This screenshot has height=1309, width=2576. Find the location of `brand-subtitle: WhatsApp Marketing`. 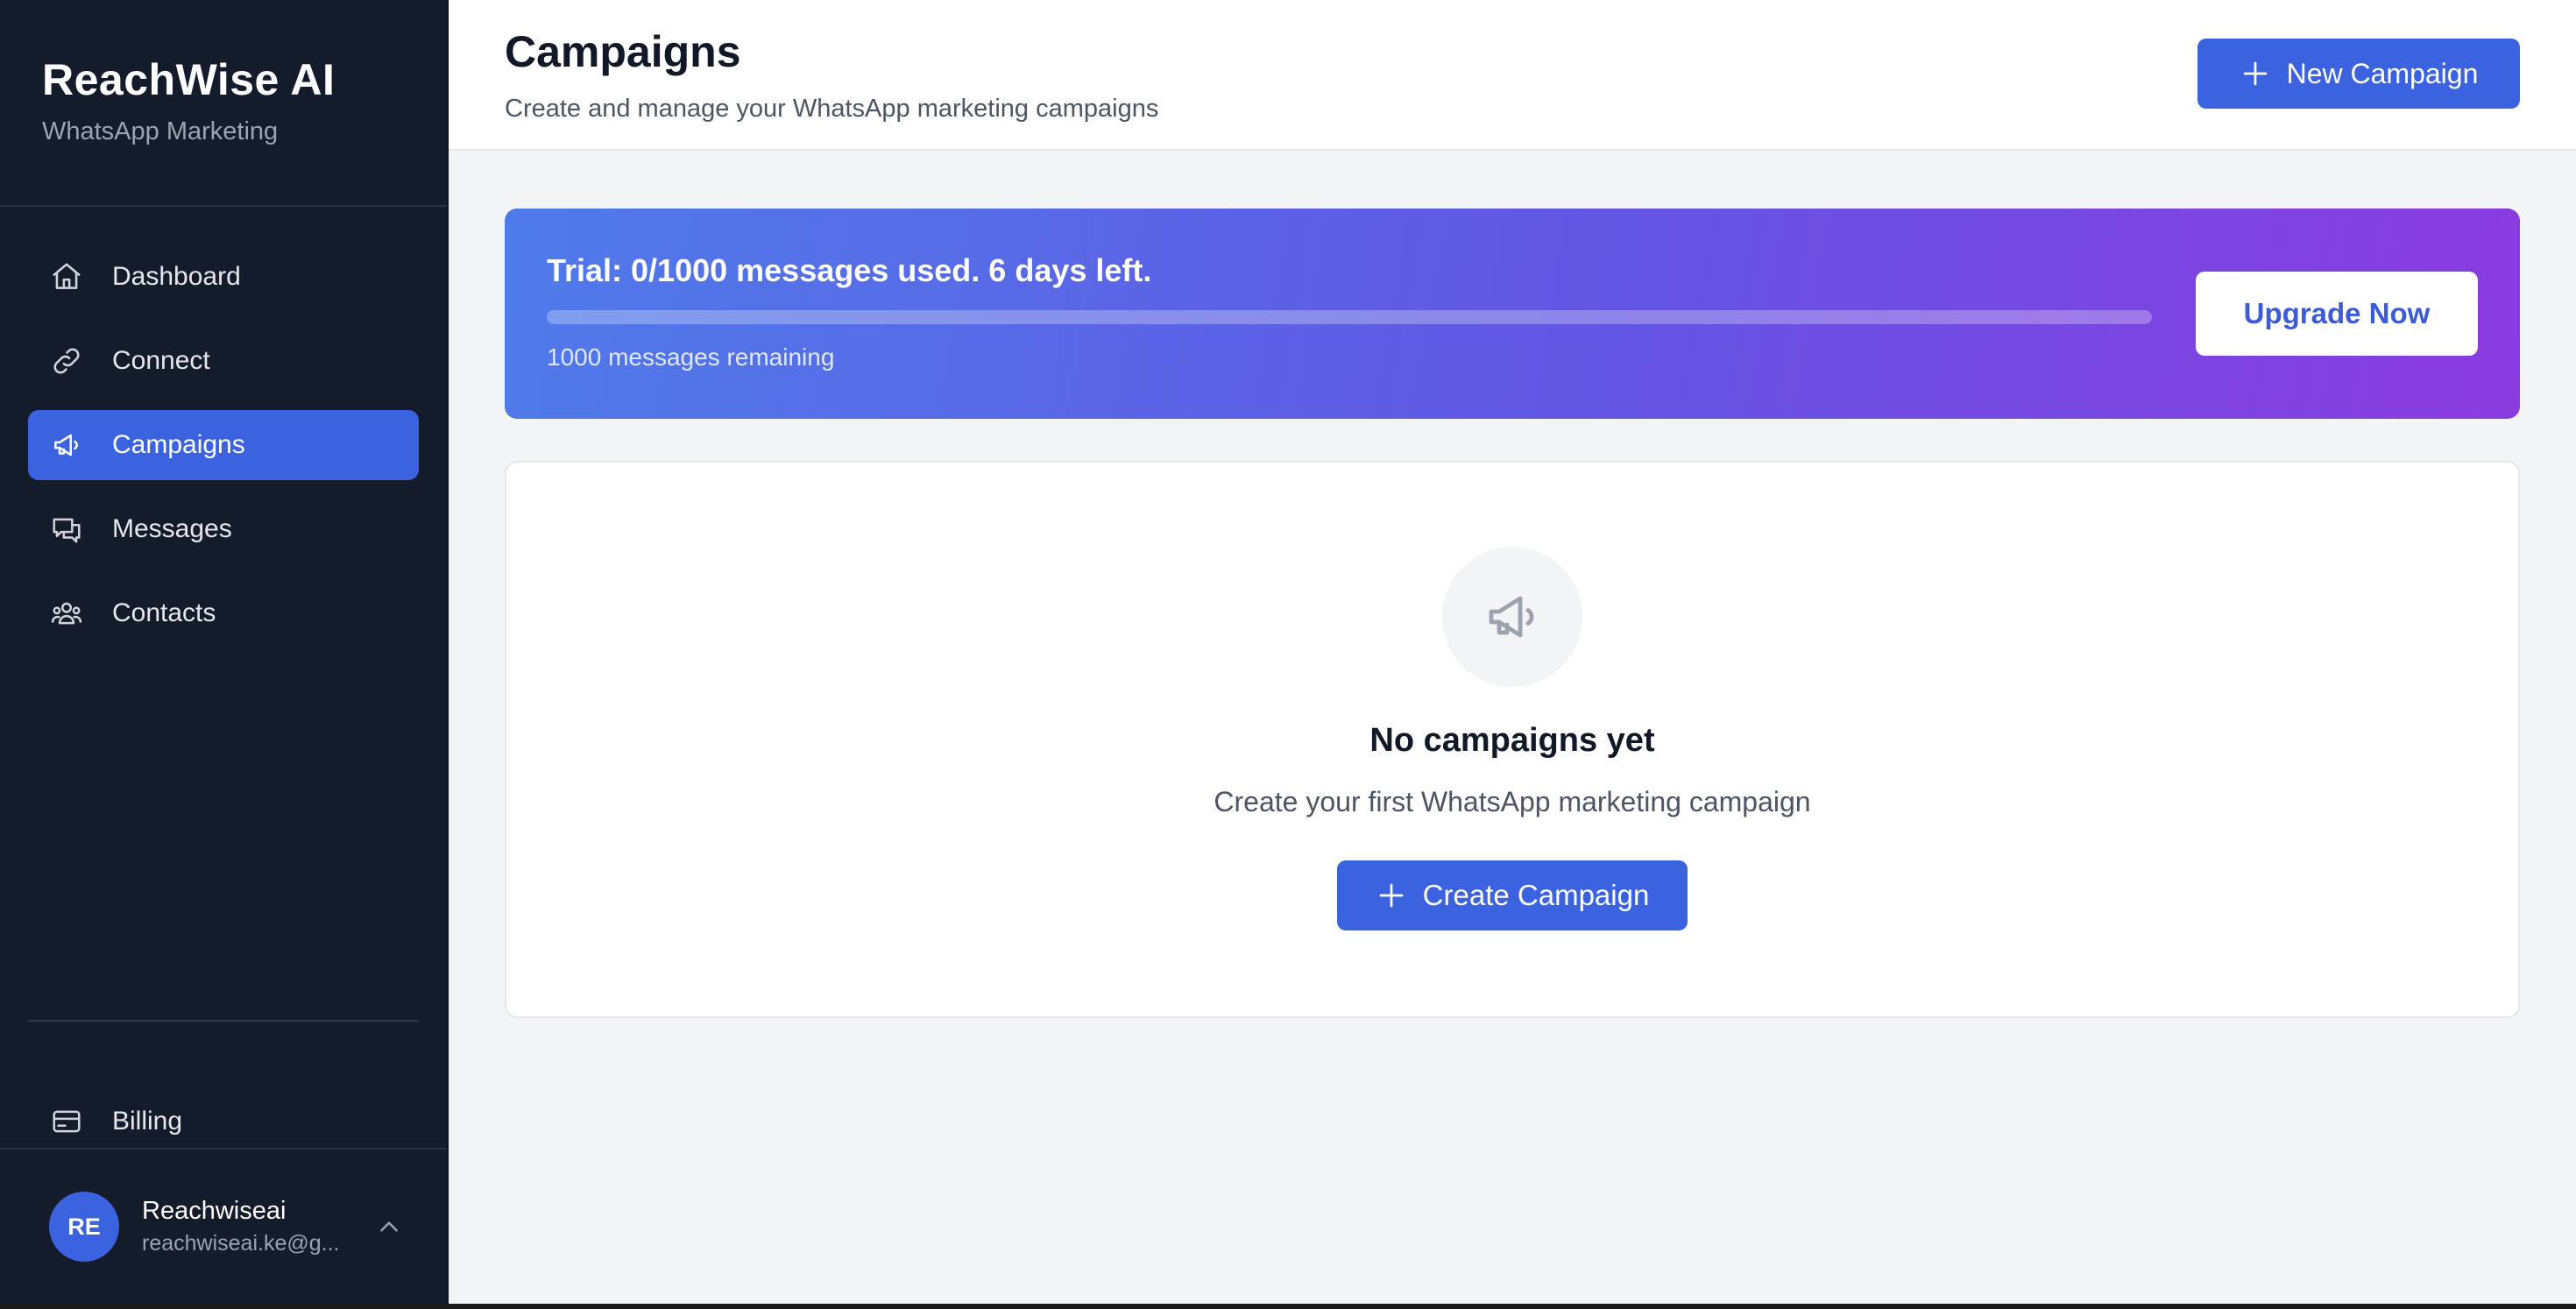

brand-subtitle: WhatsApp Marketing is located at coordinates (160, 131).